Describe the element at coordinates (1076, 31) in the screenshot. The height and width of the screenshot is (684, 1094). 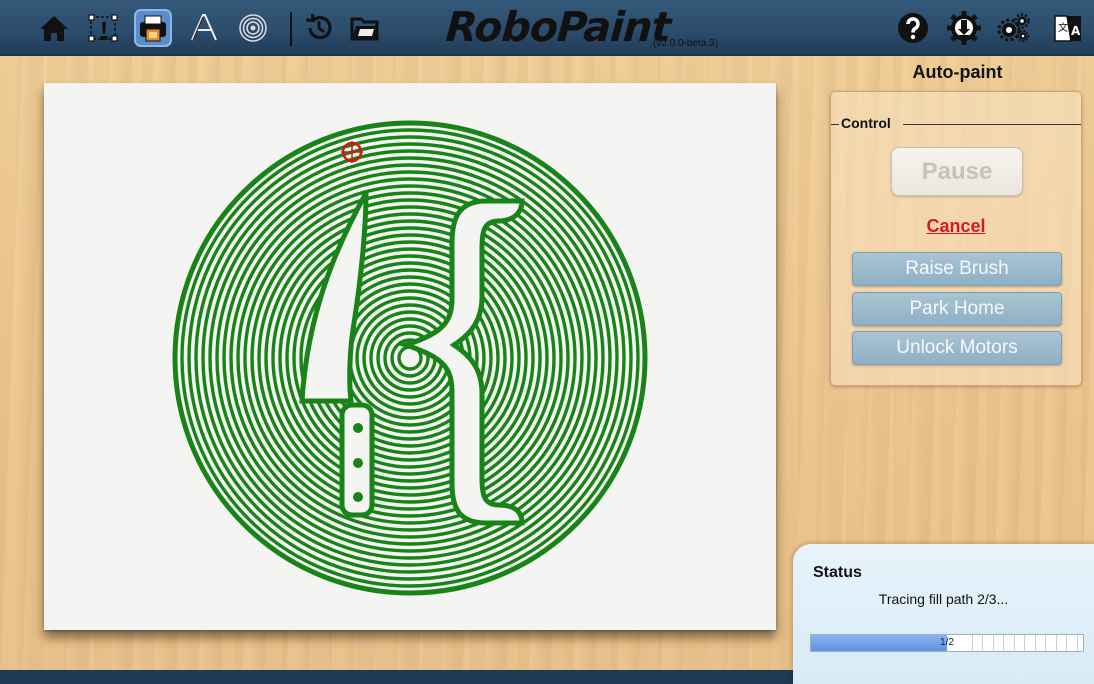
I see `svg-text: A` at that location.